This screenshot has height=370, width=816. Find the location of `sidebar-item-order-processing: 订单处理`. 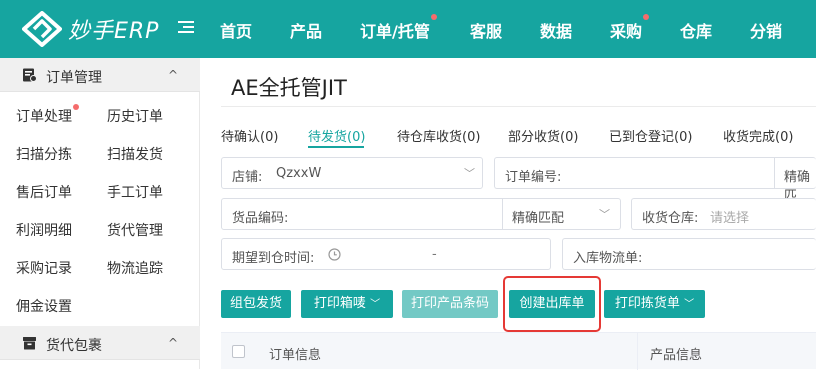

sidebar-item-order-processing: 订单处理 is located at coordinates (47, 115).